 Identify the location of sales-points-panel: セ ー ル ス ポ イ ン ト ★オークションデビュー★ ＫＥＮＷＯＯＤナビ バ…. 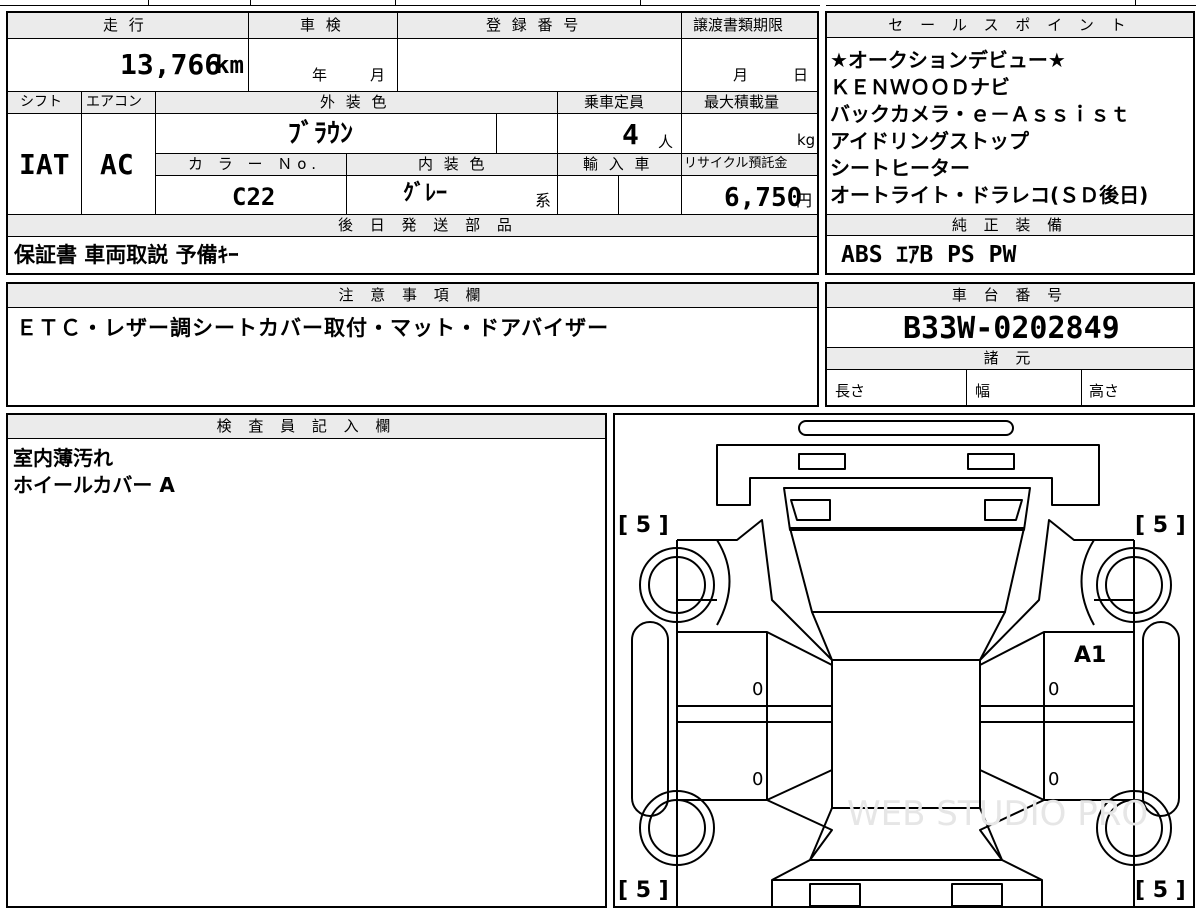
(1010, 143).